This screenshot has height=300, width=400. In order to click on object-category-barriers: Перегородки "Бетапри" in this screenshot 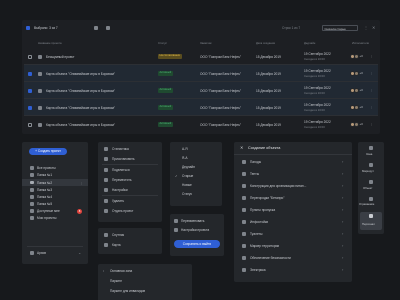, I will do `click(267, 198)`.